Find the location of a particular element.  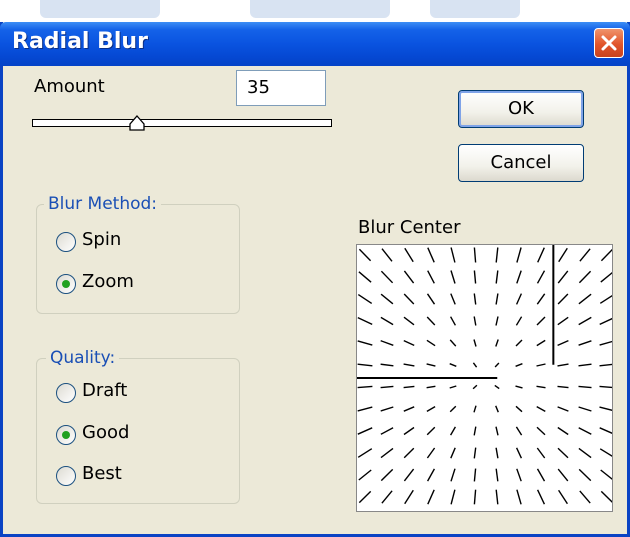

title-bar: Radial Blur is located at coordinates (315, 44).